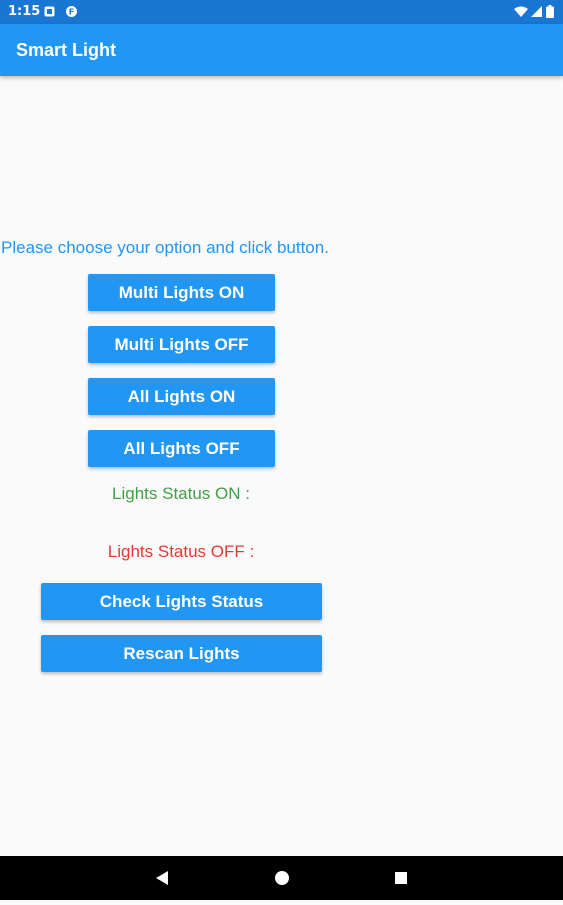  What do you see at coordinates (281, 50) in the screenshot?
I see `app-bar: Smart Light` at bounding box center [281, 50].